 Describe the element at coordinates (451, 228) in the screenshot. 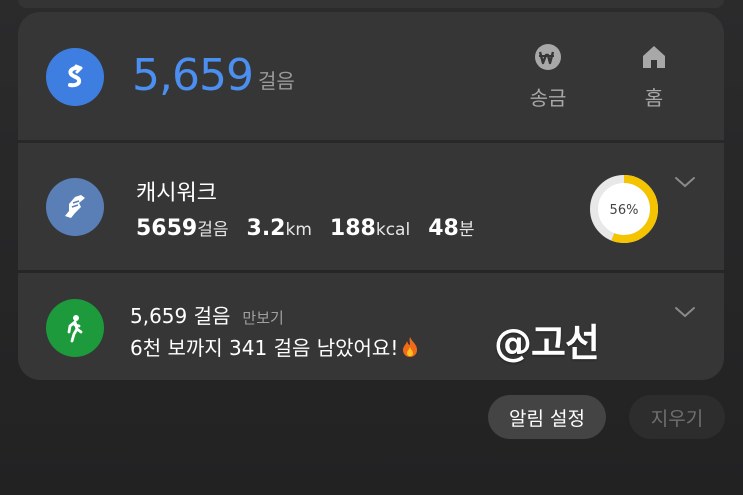

I see `cashwalk-minutes-stat: 48분` at that location.